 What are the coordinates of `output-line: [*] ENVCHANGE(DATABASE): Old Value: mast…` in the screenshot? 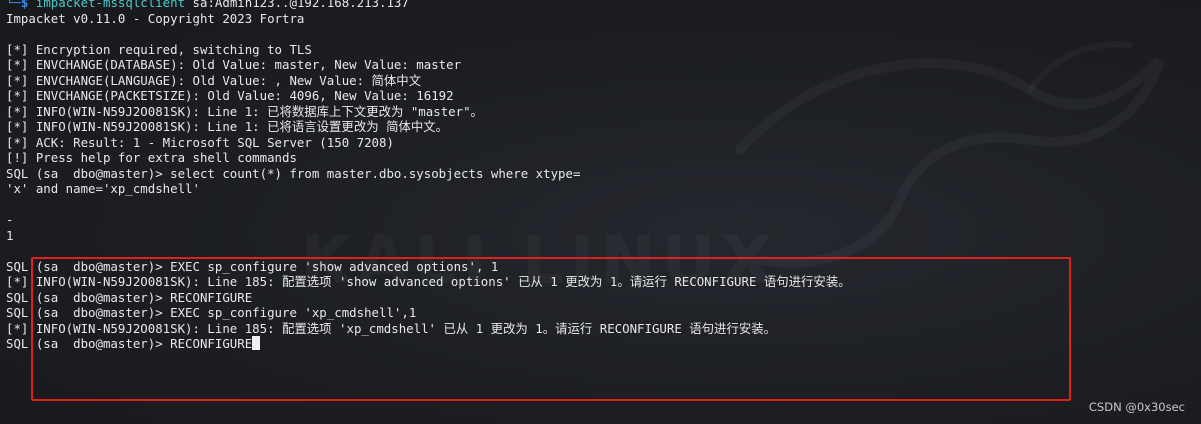 It's located at (234, 64).